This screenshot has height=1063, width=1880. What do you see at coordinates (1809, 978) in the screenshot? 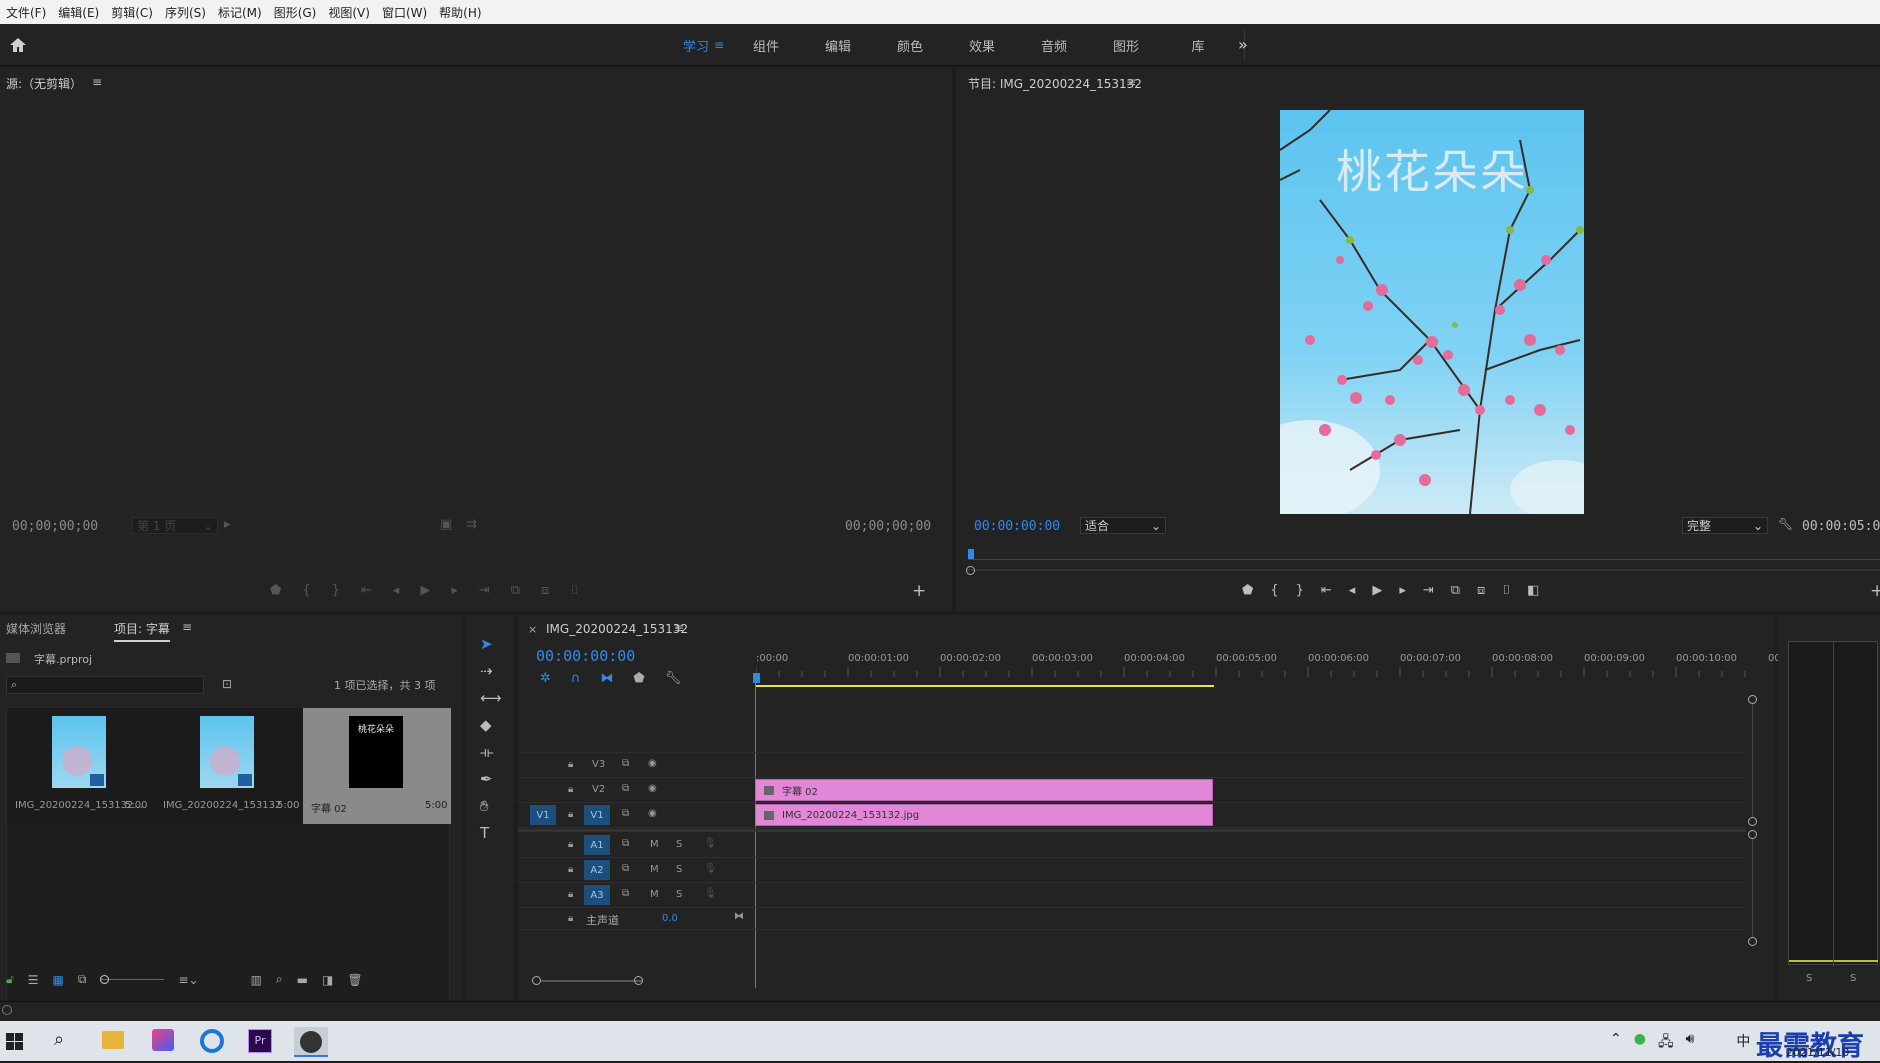
I see `solo-left-button: S` at bounding box center [1809, 978].